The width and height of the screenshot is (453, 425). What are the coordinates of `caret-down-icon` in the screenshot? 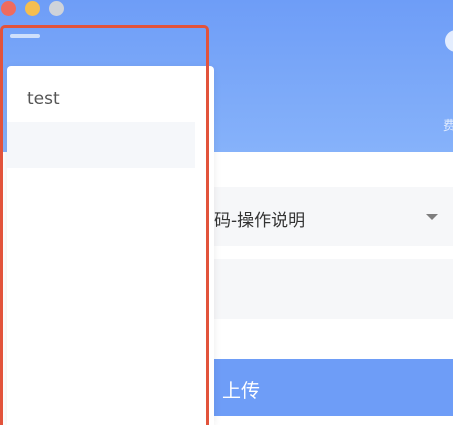 It's located at (432, 217).